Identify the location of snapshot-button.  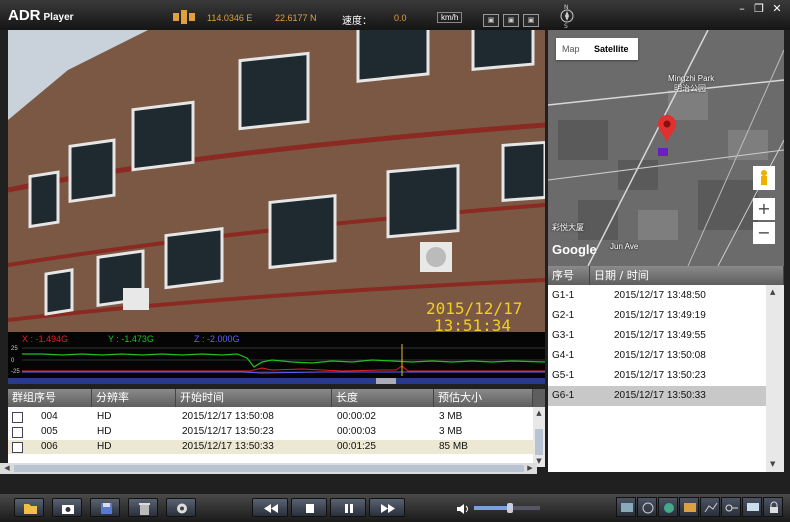
(67, 507).